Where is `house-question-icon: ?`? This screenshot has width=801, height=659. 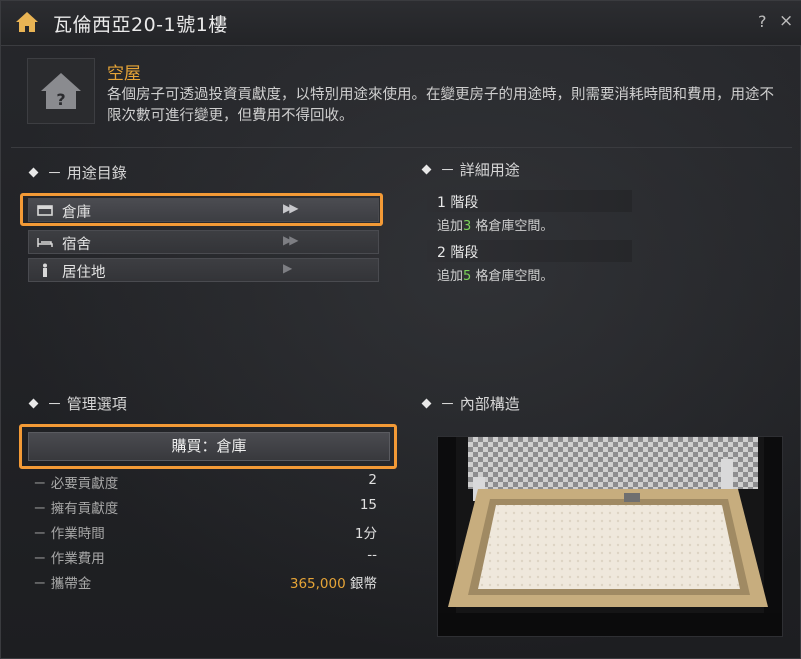 house-question-icon: ? is located at coordinates (61, 91).